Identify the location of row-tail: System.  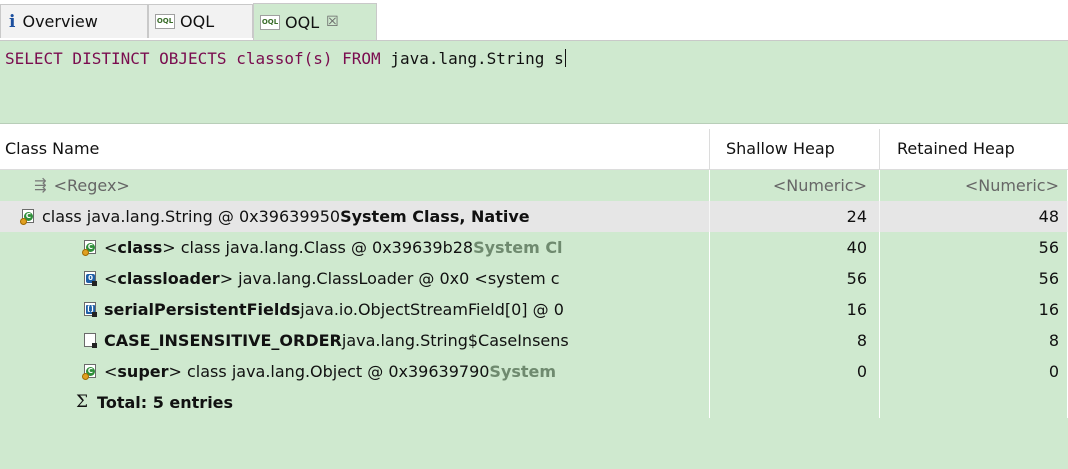
(523, 371).